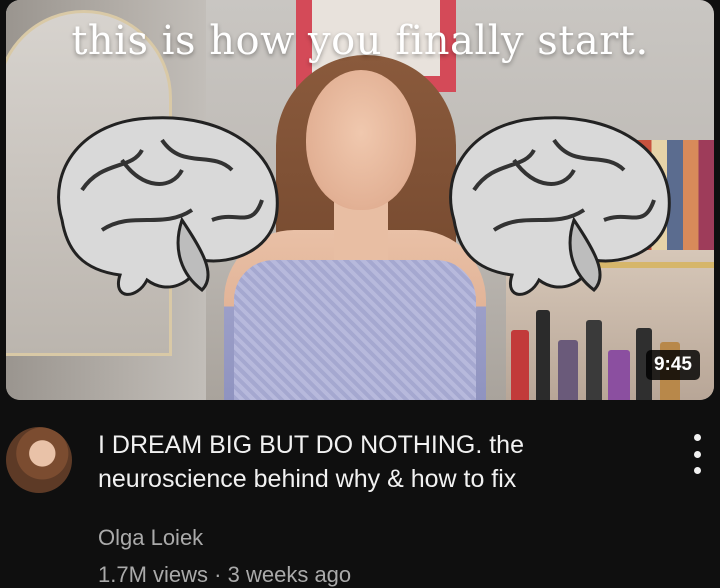 The width and height of the screenshot is (720, 588). What do you see at coordinates (697, 454) in the screenshot?
I see `more-vert-icon` at bounding box center [697, 454].